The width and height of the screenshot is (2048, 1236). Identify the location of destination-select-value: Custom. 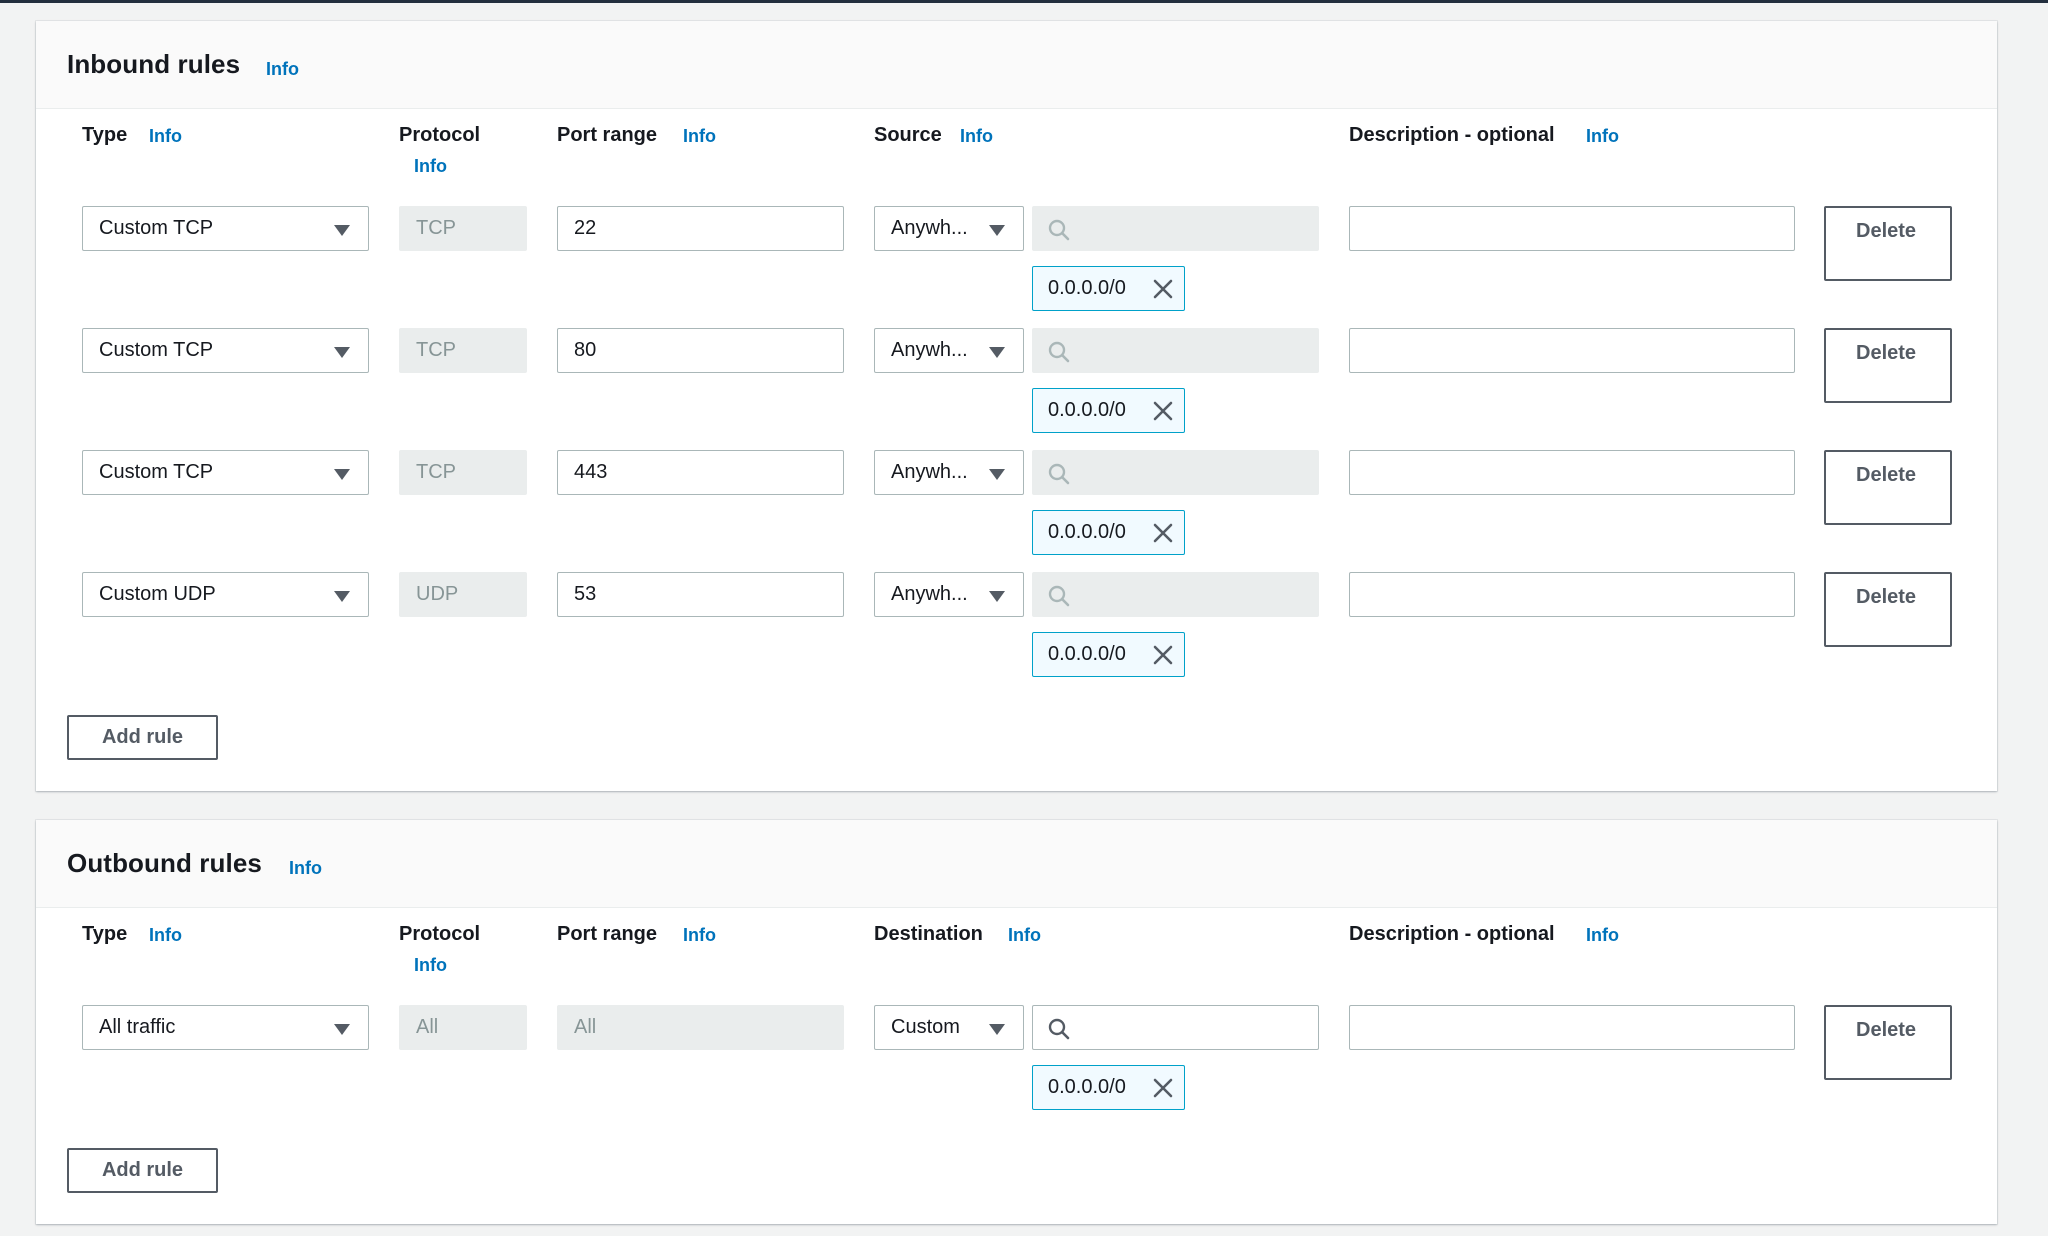
(925, 1027).